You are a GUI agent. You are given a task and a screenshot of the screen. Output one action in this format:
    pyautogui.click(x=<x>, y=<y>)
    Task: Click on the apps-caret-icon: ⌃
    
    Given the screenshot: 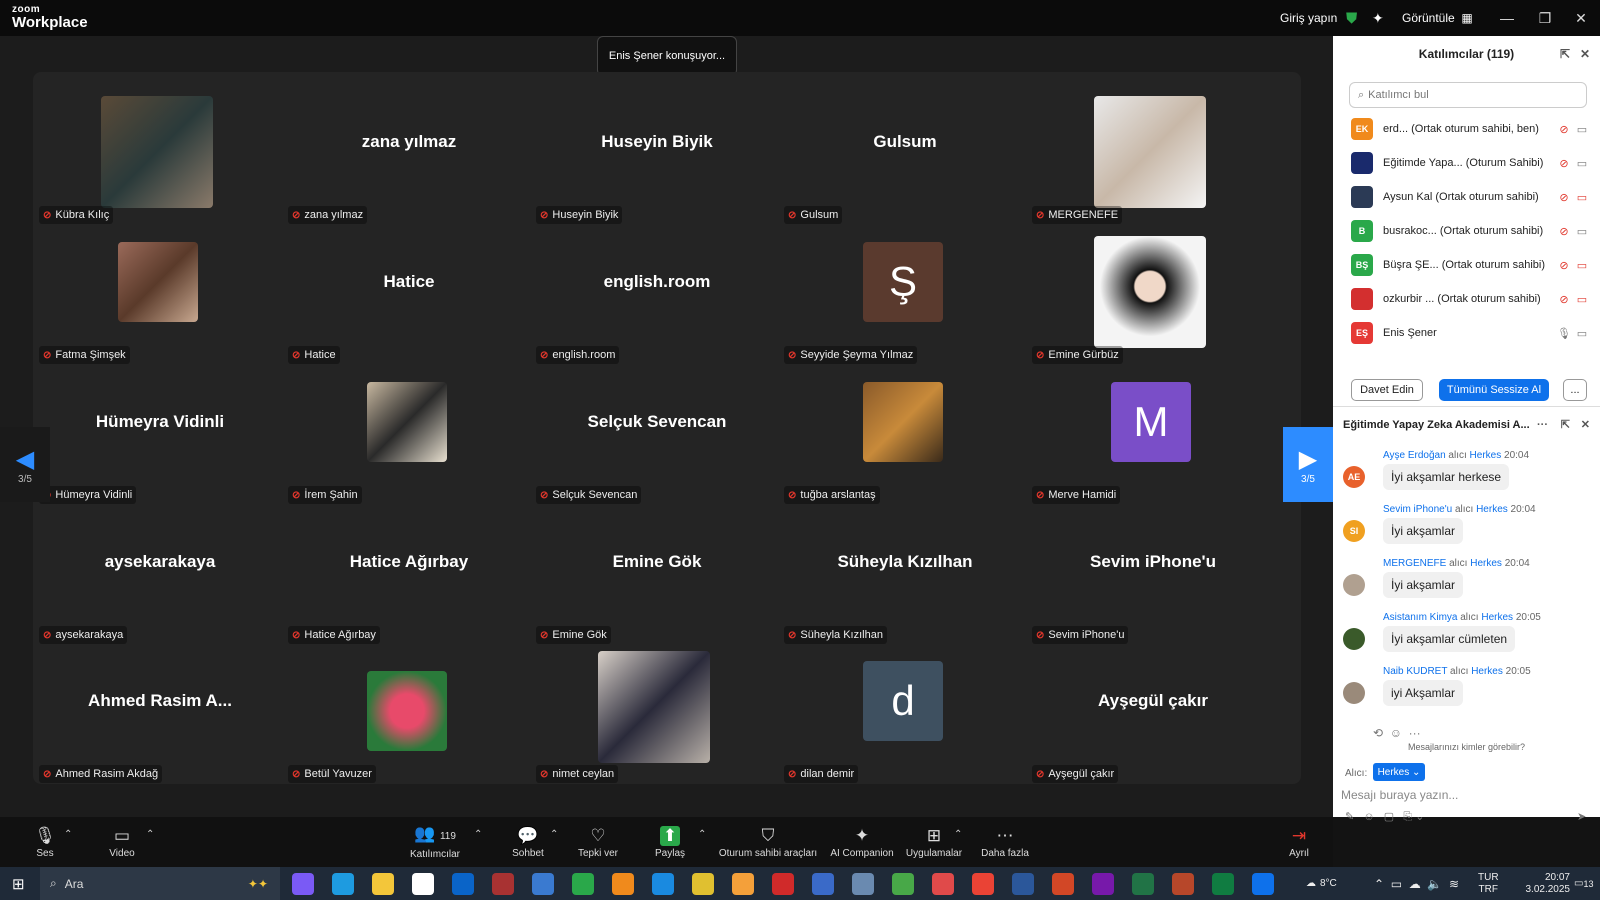 What is the action you would take?
    pyautogui.click(x=958, y=834)
    